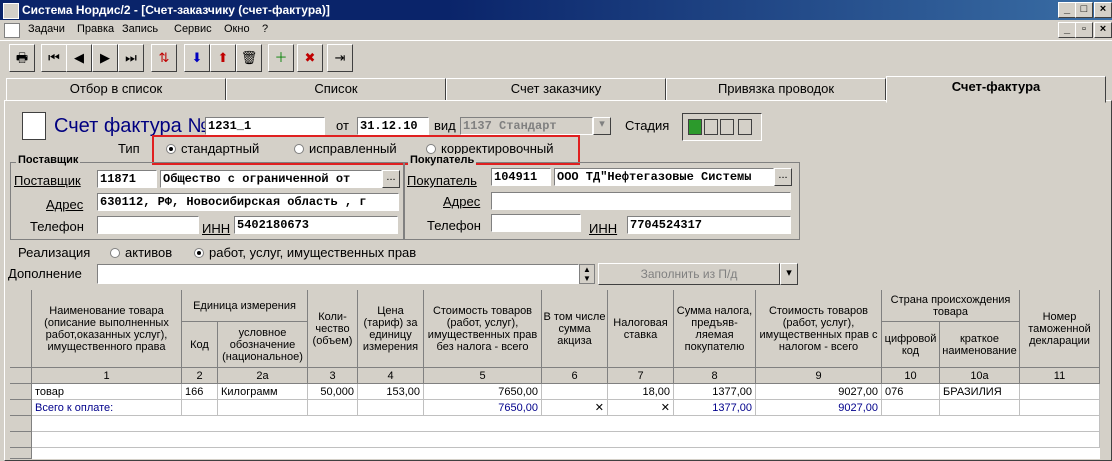 The image size is (1112, 461). What do you see at coordinates (12, 30) in the screenshot?
I see `document-icon` at bounding box center [12, 30].